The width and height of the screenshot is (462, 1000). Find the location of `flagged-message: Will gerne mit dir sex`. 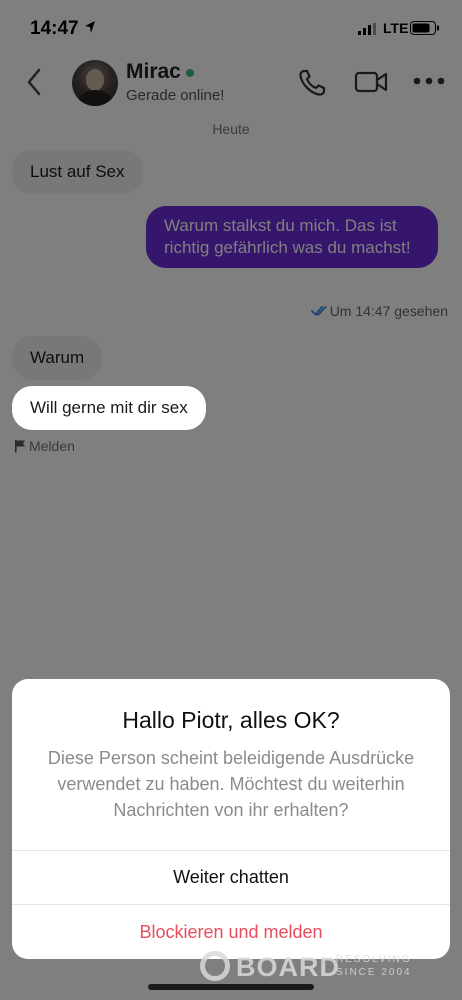

flagged-message: Will gerne mit dir sex is located at coordinates (109, 408).